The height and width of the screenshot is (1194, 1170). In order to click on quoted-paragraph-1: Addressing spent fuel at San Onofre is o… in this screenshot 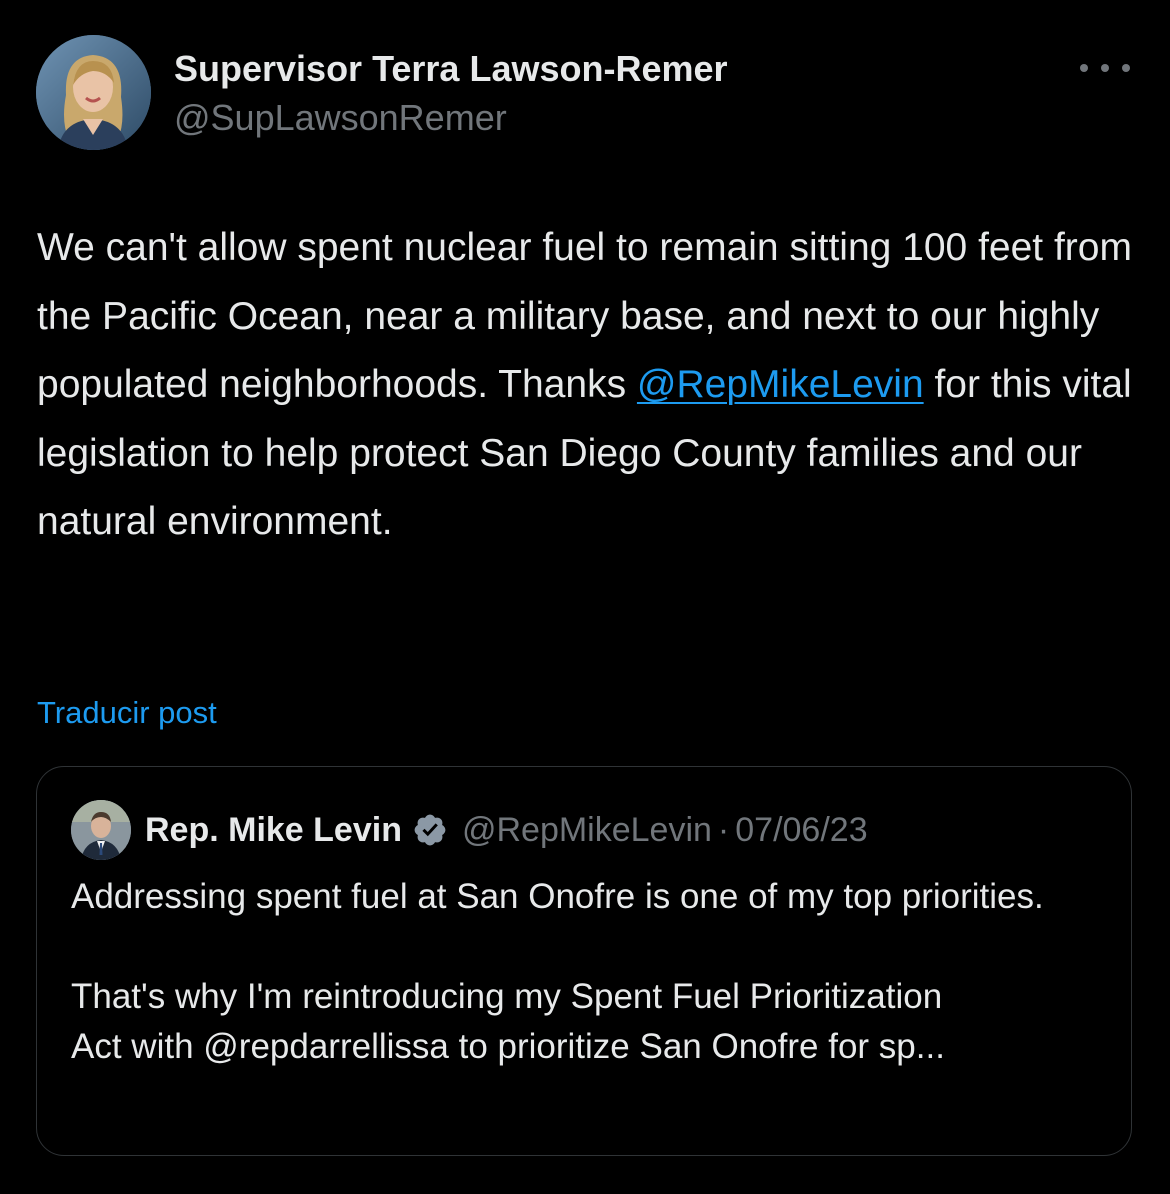, I will do `click(557, 896)`.